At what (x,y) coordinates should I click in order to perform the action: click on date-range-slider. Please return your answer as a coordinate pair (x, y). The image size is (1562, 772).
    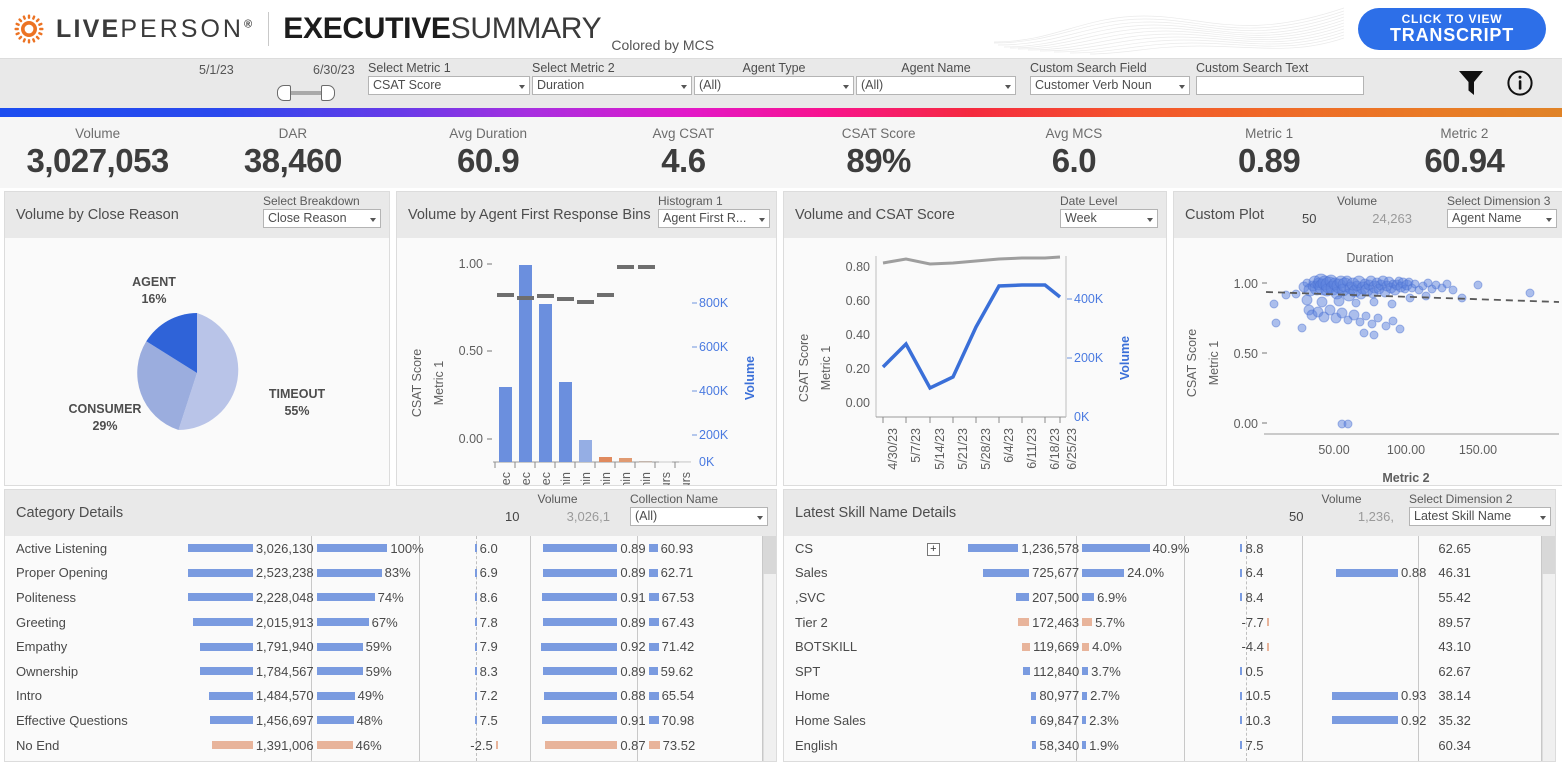
    Looking at the image, I should click on (306, 93).